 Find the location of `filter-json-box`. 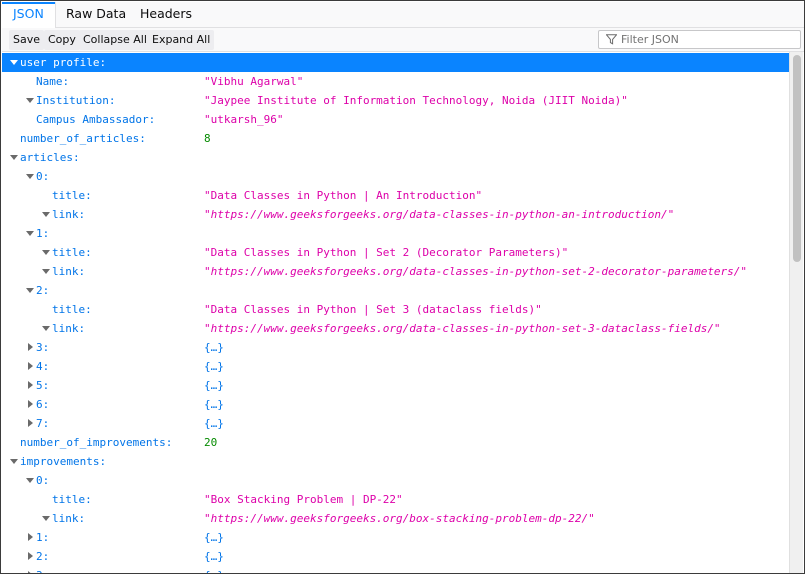

filter-json-box is located at coordinates (699, 39).